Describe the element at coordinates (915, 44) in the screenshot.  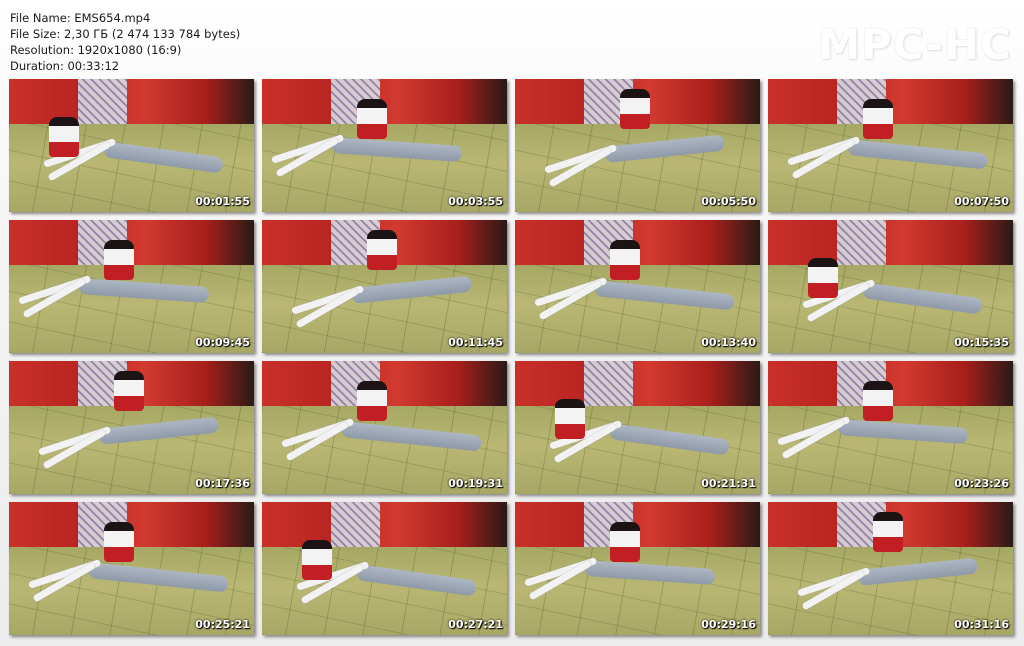
I see `mpc-hc-logo: MPC-HC` at that location.